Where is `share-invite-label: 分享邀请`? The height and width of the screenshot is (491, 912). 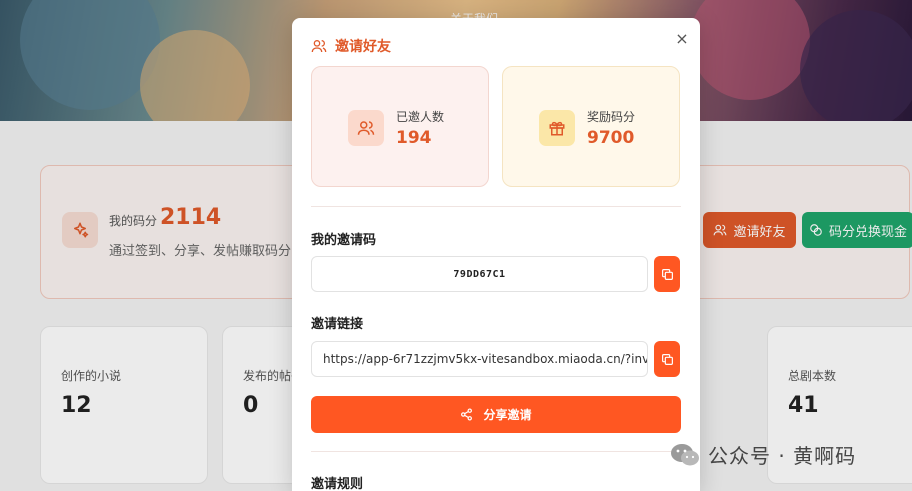
share-invite-label: 分享邀请 is located at coordinates (507, 415).